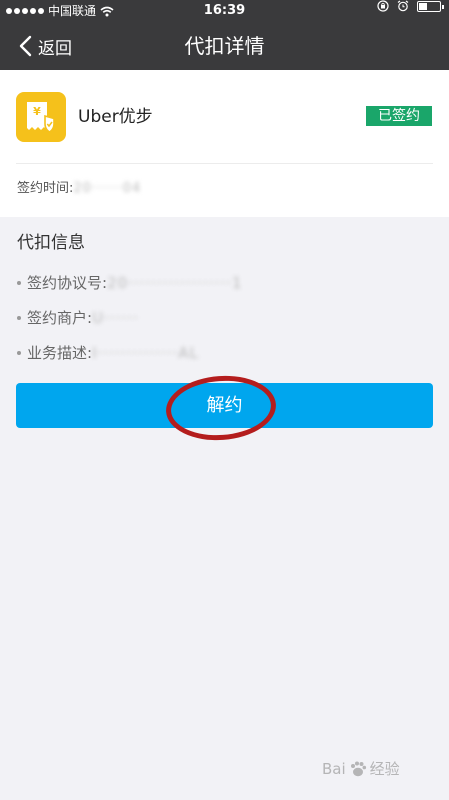  Describe the element at coordinates (410, 6) in the screenshot. I see `status-right` at that location.